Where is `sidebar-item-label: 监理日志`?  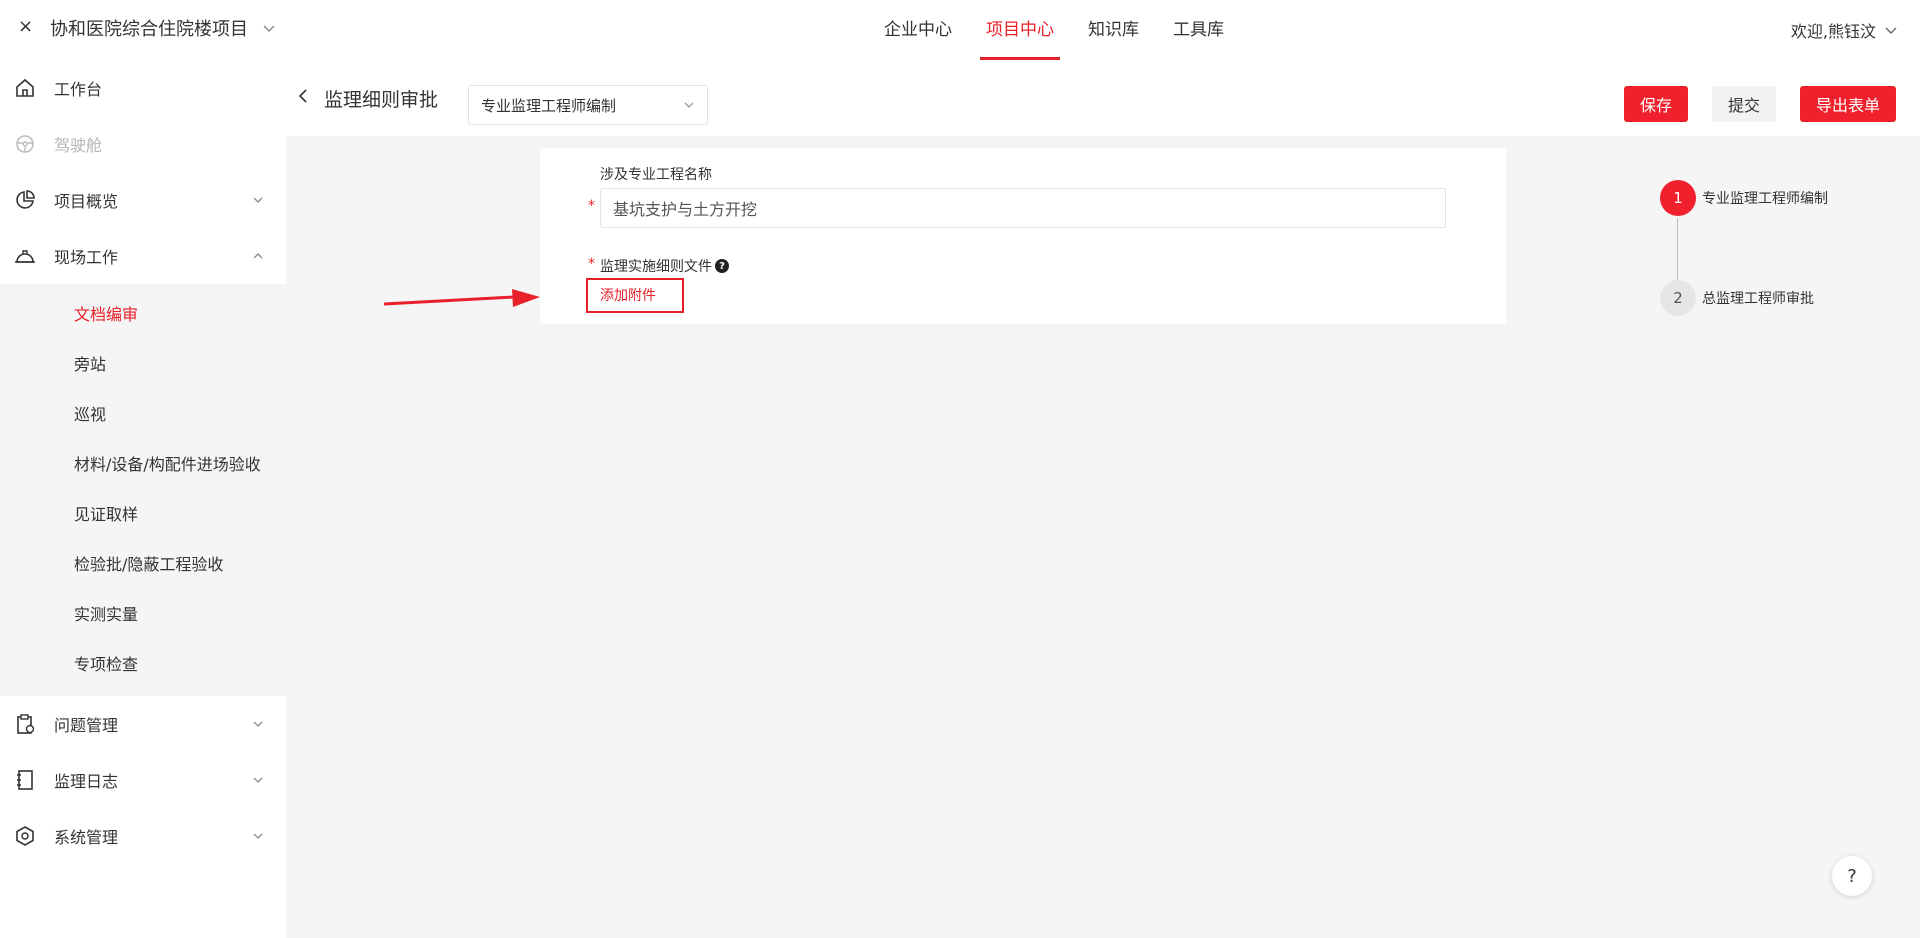
sidebar-item-label: 监理日志 is located at coordinates (86, 781).